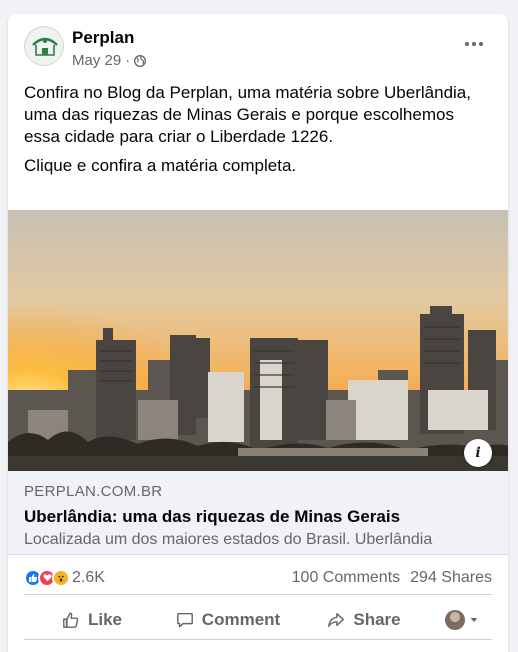  I want to click on post-date: May 29, so click(96, 60).